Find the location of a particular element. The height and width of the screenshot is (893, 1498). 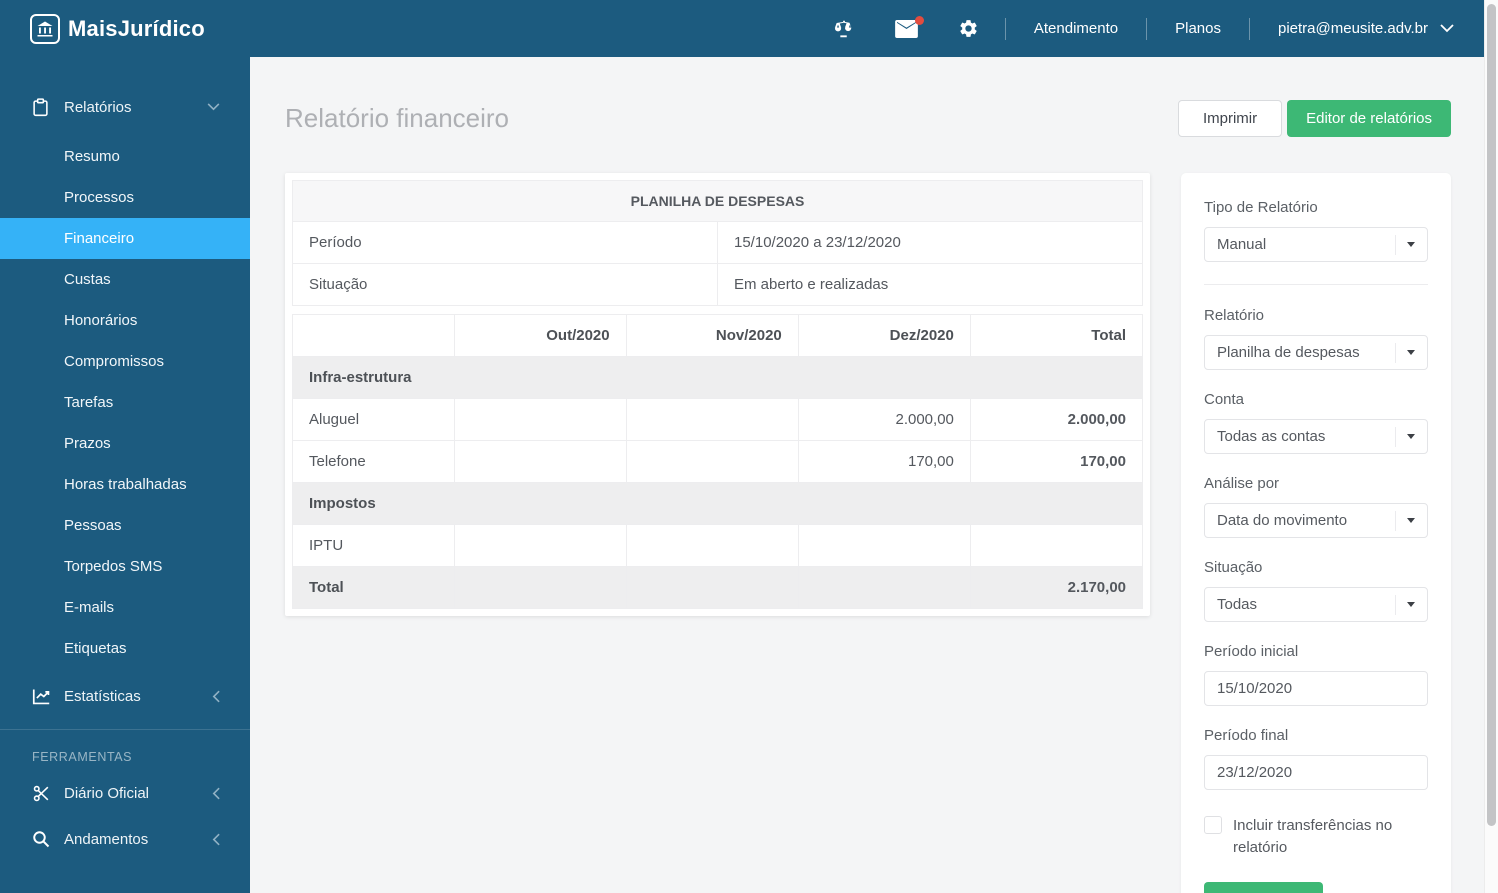

sidebar-item-e-mails: E-mails is located at coordinates (125, 607).